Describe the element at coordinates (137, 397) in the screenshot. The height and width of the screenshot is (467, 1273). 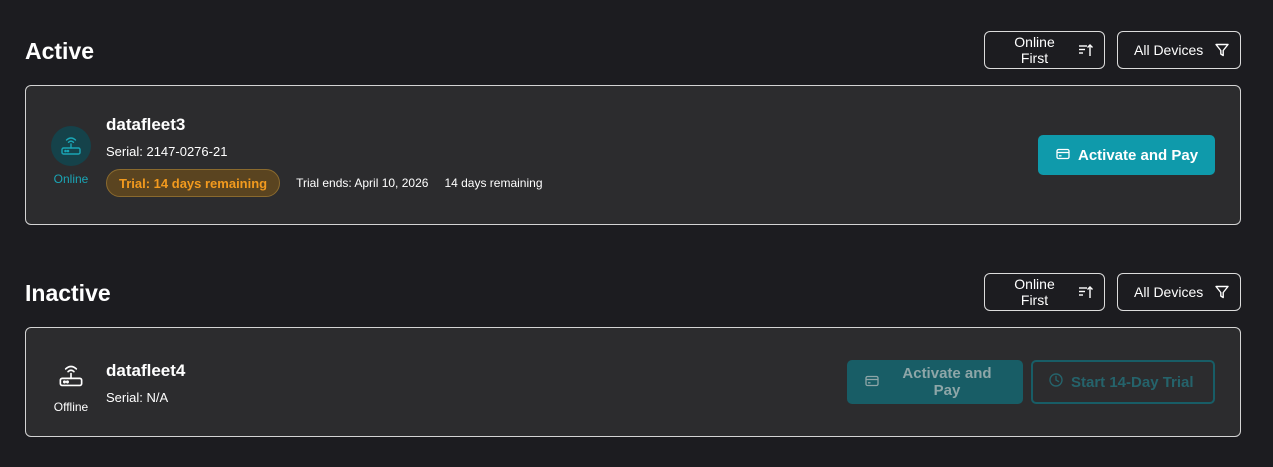
I see `device-serial: Serial: N/A` at that location.